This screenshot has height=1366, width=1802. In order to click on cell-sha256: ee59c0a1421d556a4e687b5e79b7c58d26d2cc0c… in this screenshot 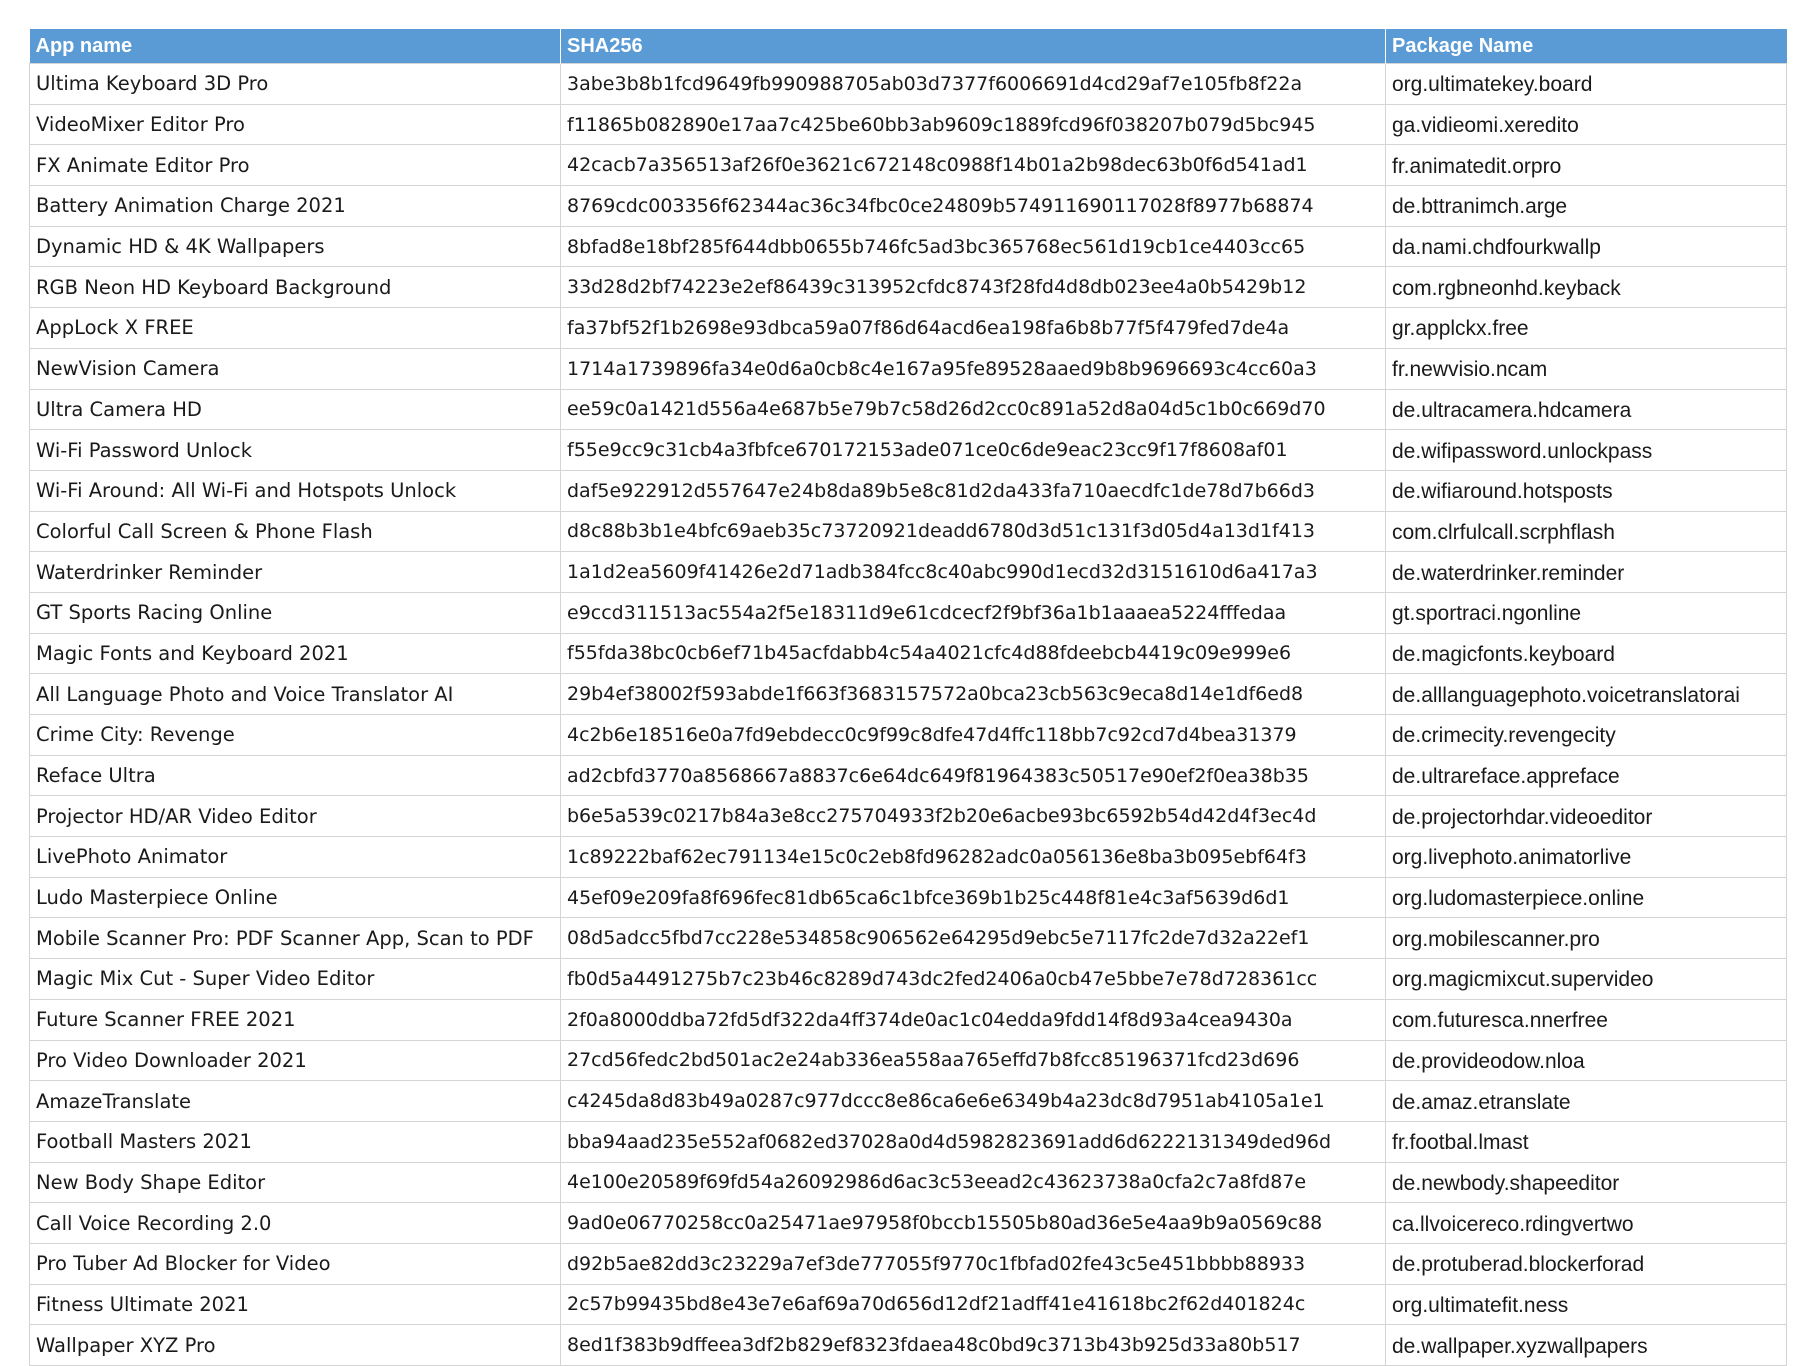, I will do `click(973, 409)`.